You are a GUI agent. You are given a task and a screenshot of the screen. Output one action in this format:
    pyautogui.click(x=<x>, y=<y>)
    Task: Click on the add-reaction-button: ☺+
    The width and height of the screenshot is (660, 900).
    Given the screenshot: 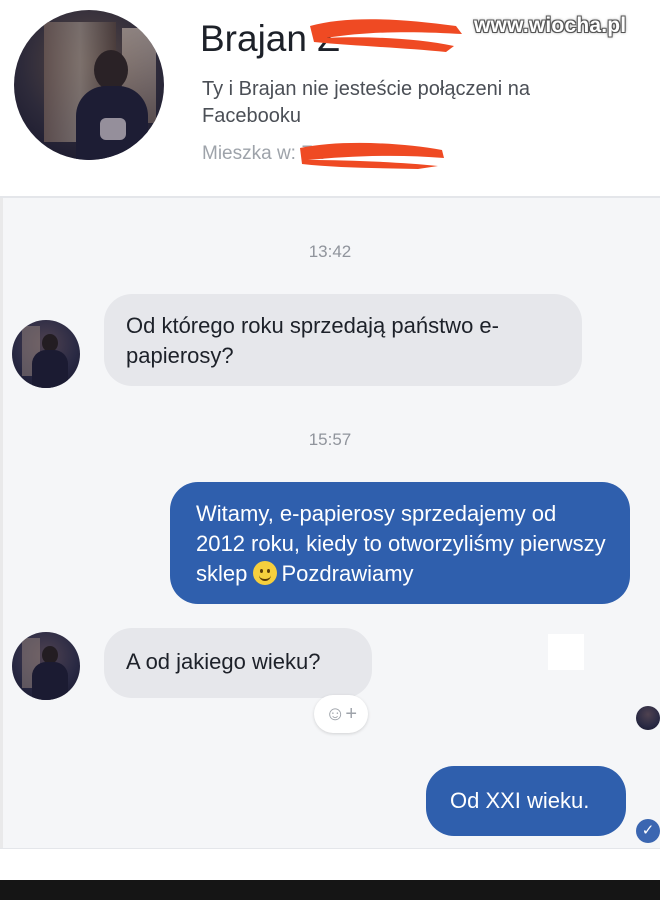 What is the action you would take?
    pyautogui.click(x=341, y=714)
    